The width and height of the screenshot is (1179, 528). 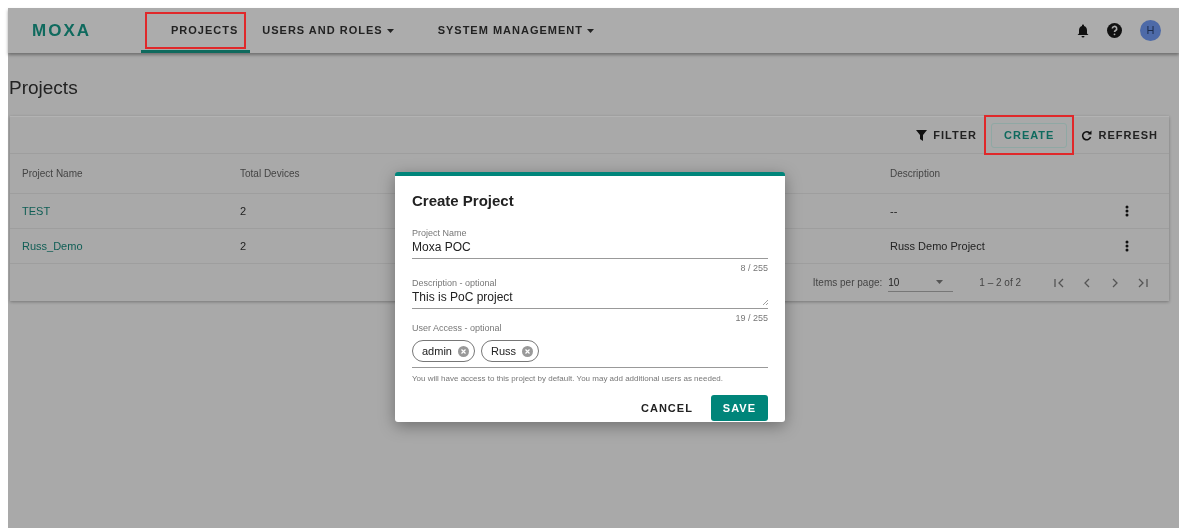 I want to click on user-access-field: admin Russ, so click(x=590, y=351).